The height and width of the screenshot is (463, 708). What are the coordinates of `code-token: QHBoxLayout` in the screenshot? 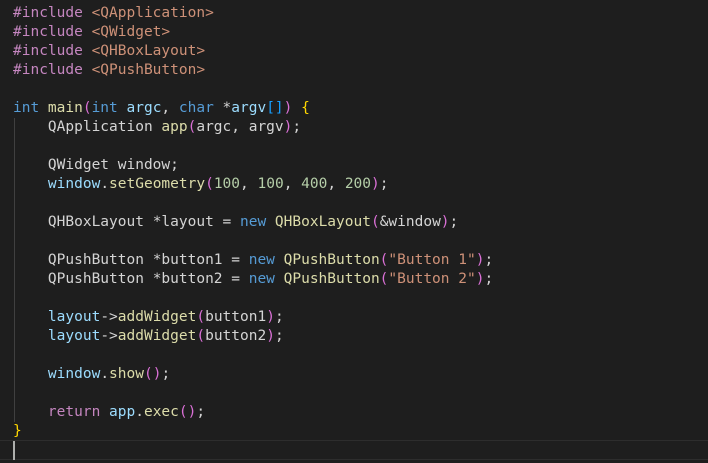 It's located at (83, 222).